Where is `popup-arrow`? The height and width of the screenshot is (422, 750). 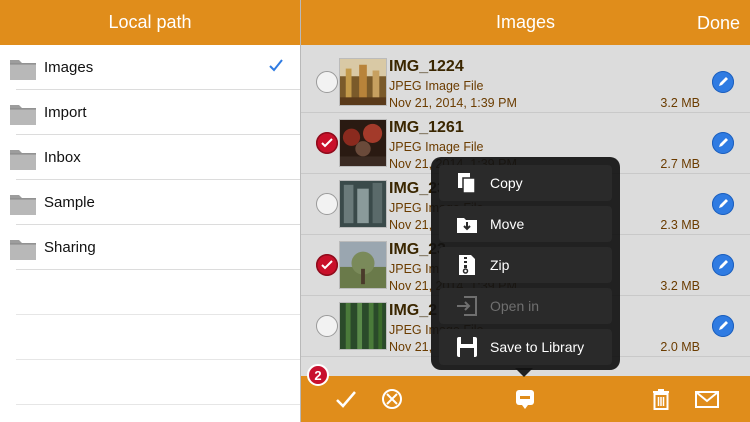 popup-arrow is located at coordinates (524, 372).